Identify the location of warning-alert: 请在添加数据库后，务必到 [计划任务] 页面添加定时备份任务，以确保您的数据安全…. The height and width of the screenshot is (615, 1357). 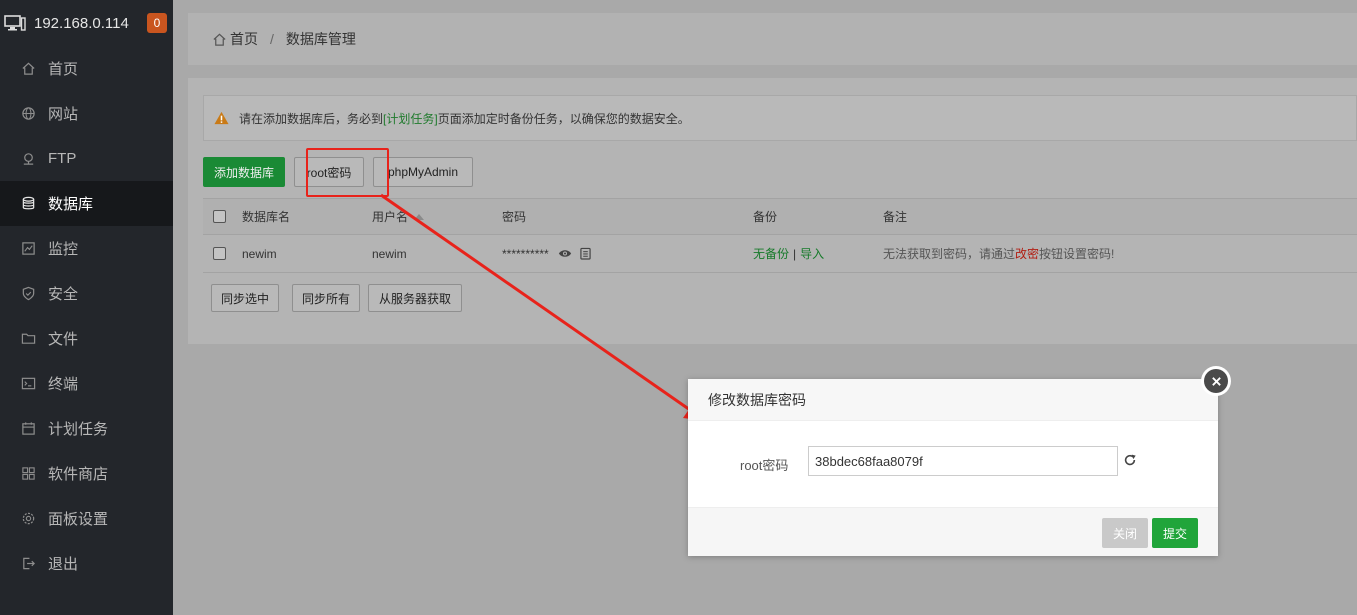
(780, 118).